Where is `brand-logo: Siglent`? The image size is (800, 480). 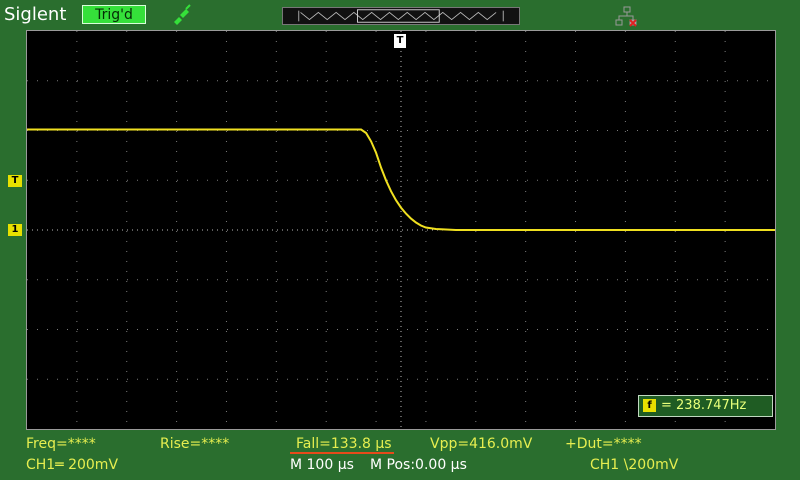
brand-logo: Siglent is located at coordinates (35, 14).